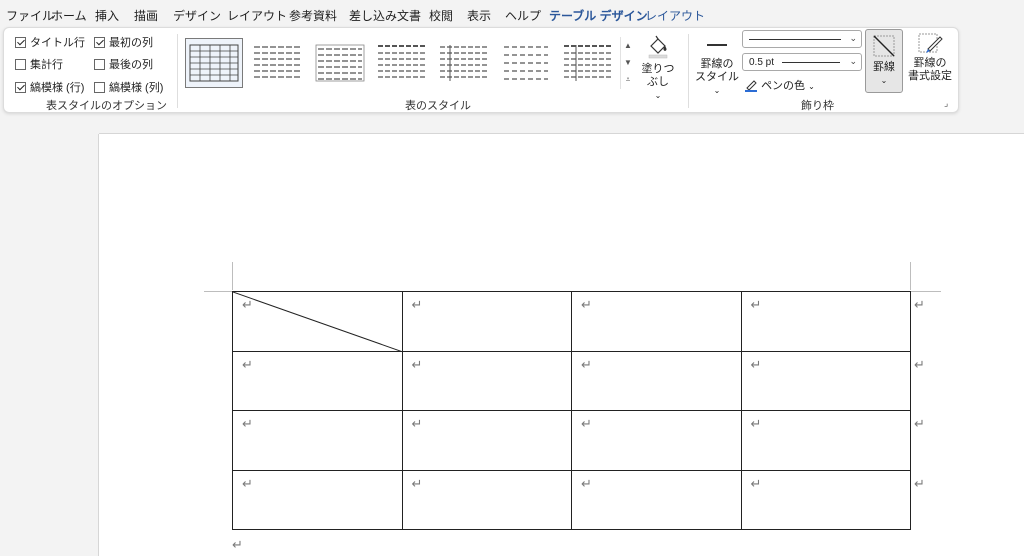 The width and height of the screenshot is (1024, 556). I want to click on tab-file: ファイル, so click(30, 15).